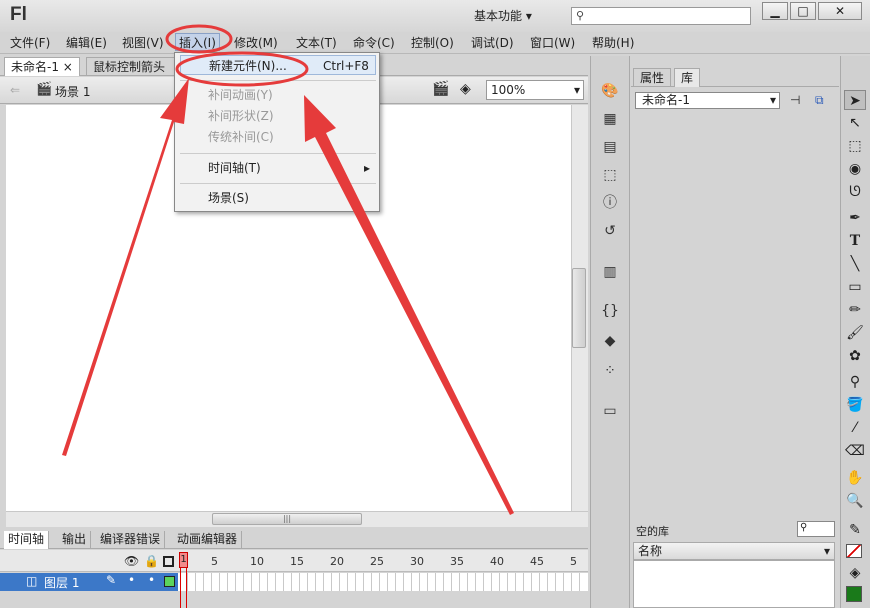 The width and height of the screenshot is (870, 608). What do you see at coordinates (610, 175) in the screenshot?
I see `transform-icon: ⬚` at bounding box center [610, 175].